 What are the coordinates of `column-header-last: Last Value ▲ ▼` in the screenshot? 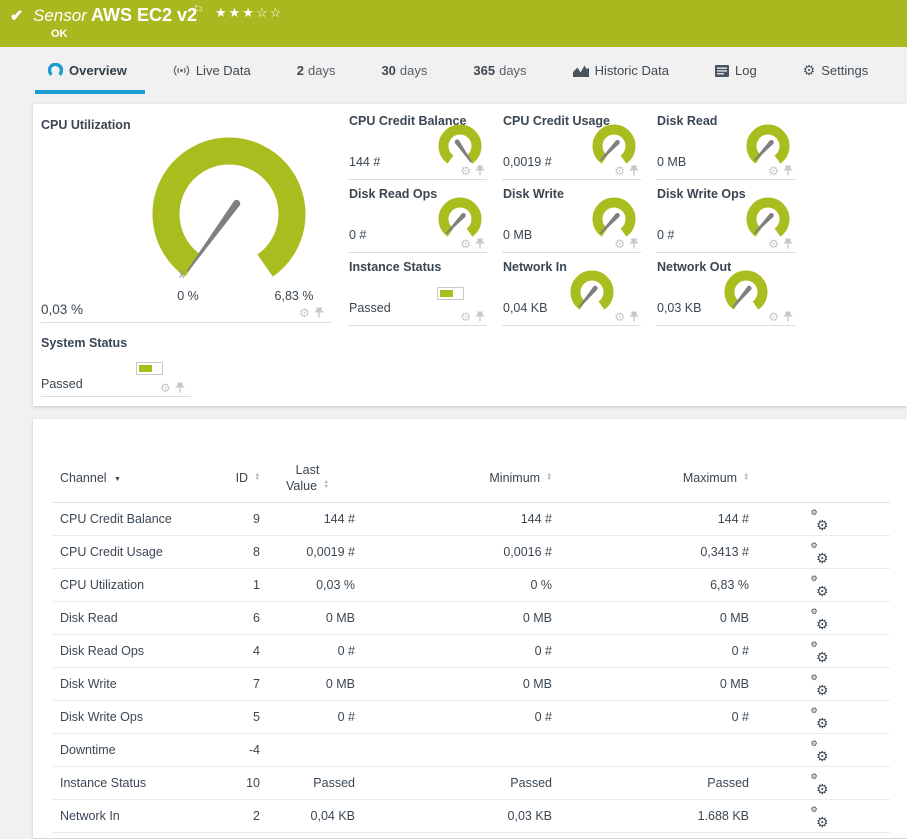 It's located at (307, 479).